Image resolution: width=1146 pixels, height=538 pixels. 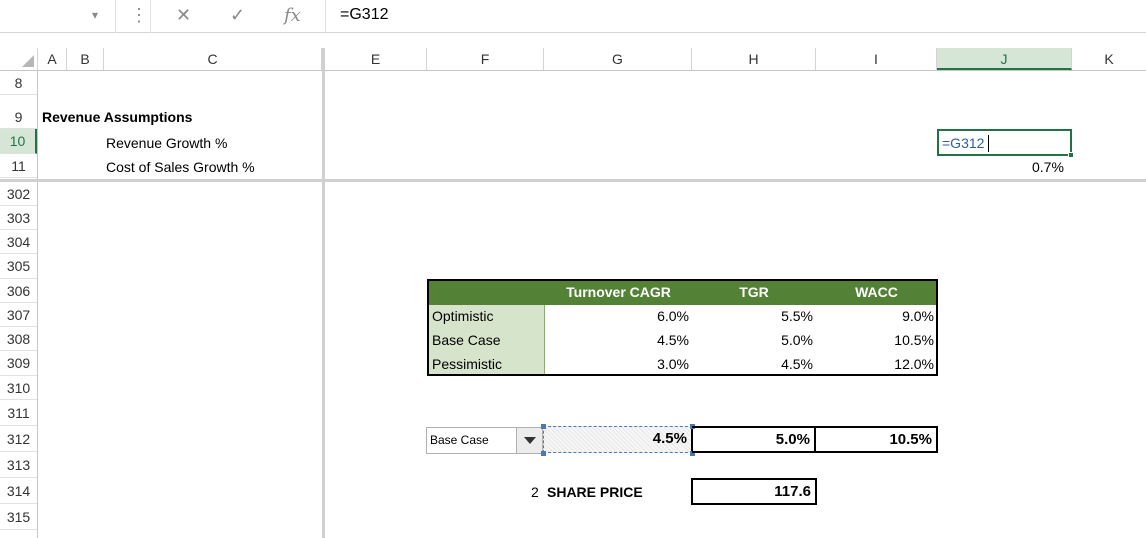 What do you see at coordinates (237, 15) in the screenshot?
I see `enter-icon: ✓` at bounding box center [237, 15].